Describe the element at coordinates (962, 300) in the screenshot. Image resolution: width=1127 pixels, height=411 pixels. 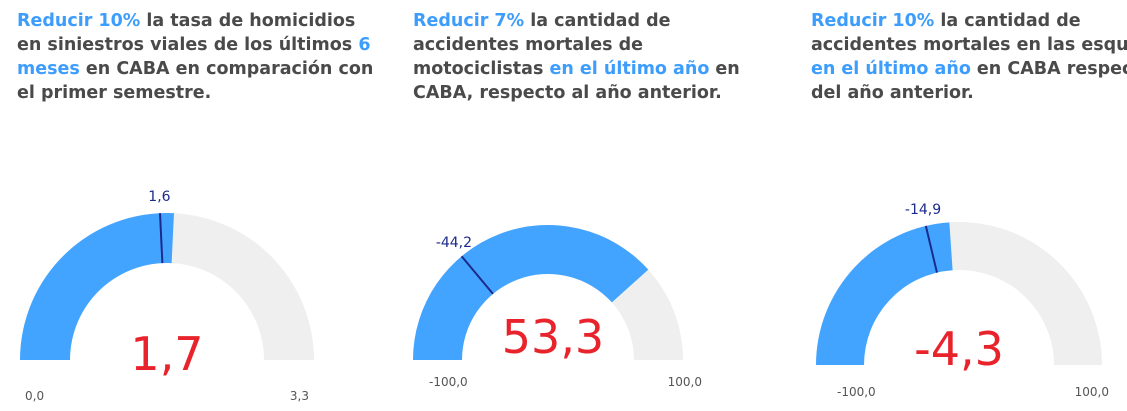
I see `gauge-chart: -14,9 -4,3 -100,0 100,0` at that location.